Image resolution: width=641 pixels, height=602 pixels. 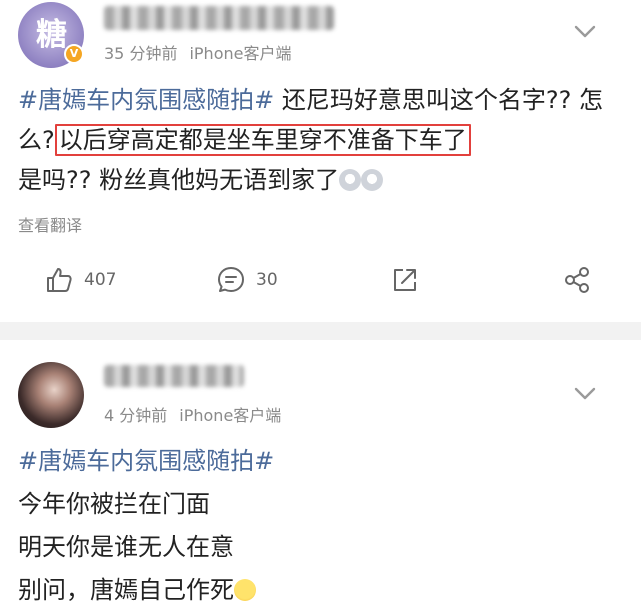 I want to click on share-icon, so click(x=577, y=280).